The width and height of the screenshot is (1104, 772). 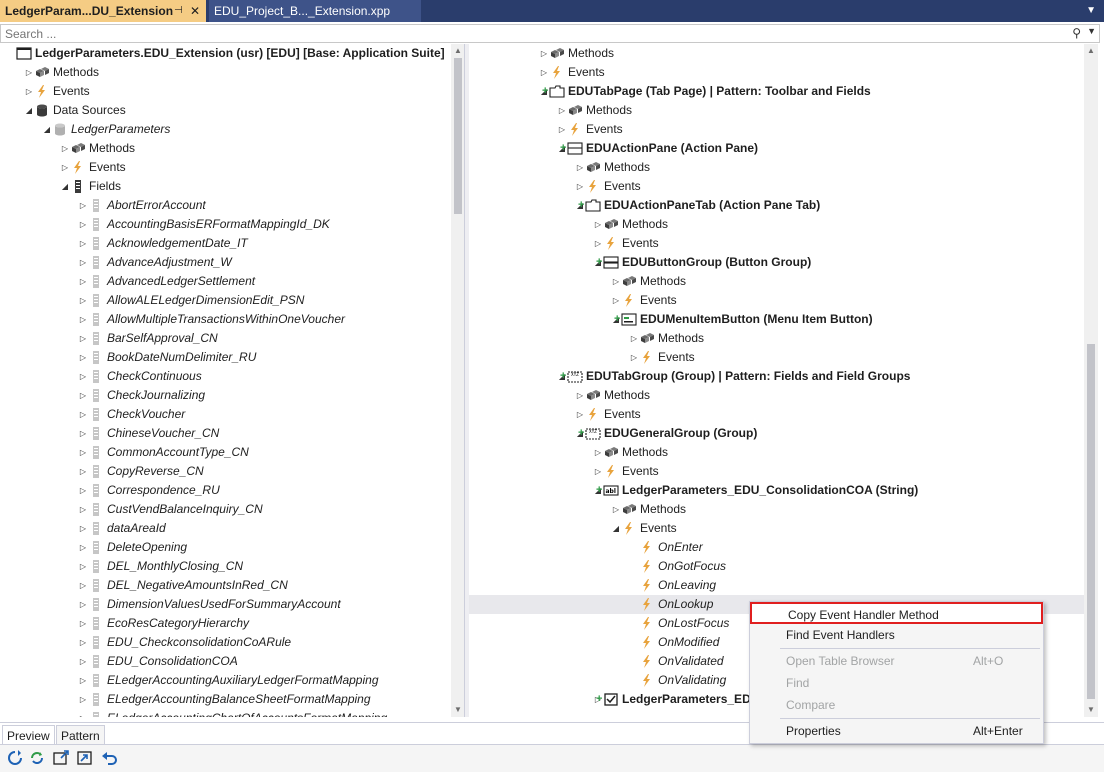 I want to click on menu-item-find-event-handlers: Find Event Handlers, so click(x=896, y=635).